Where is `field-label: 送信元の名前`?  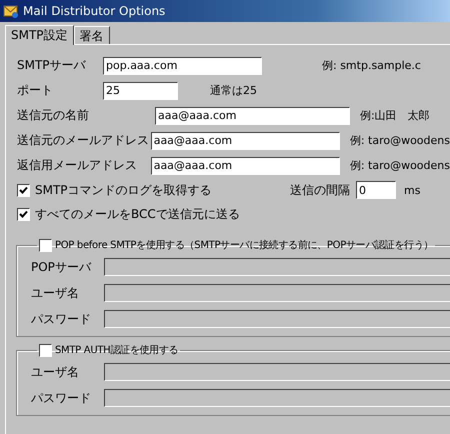 field-label: 送信元の名前 is located at coordinates (53, 115).